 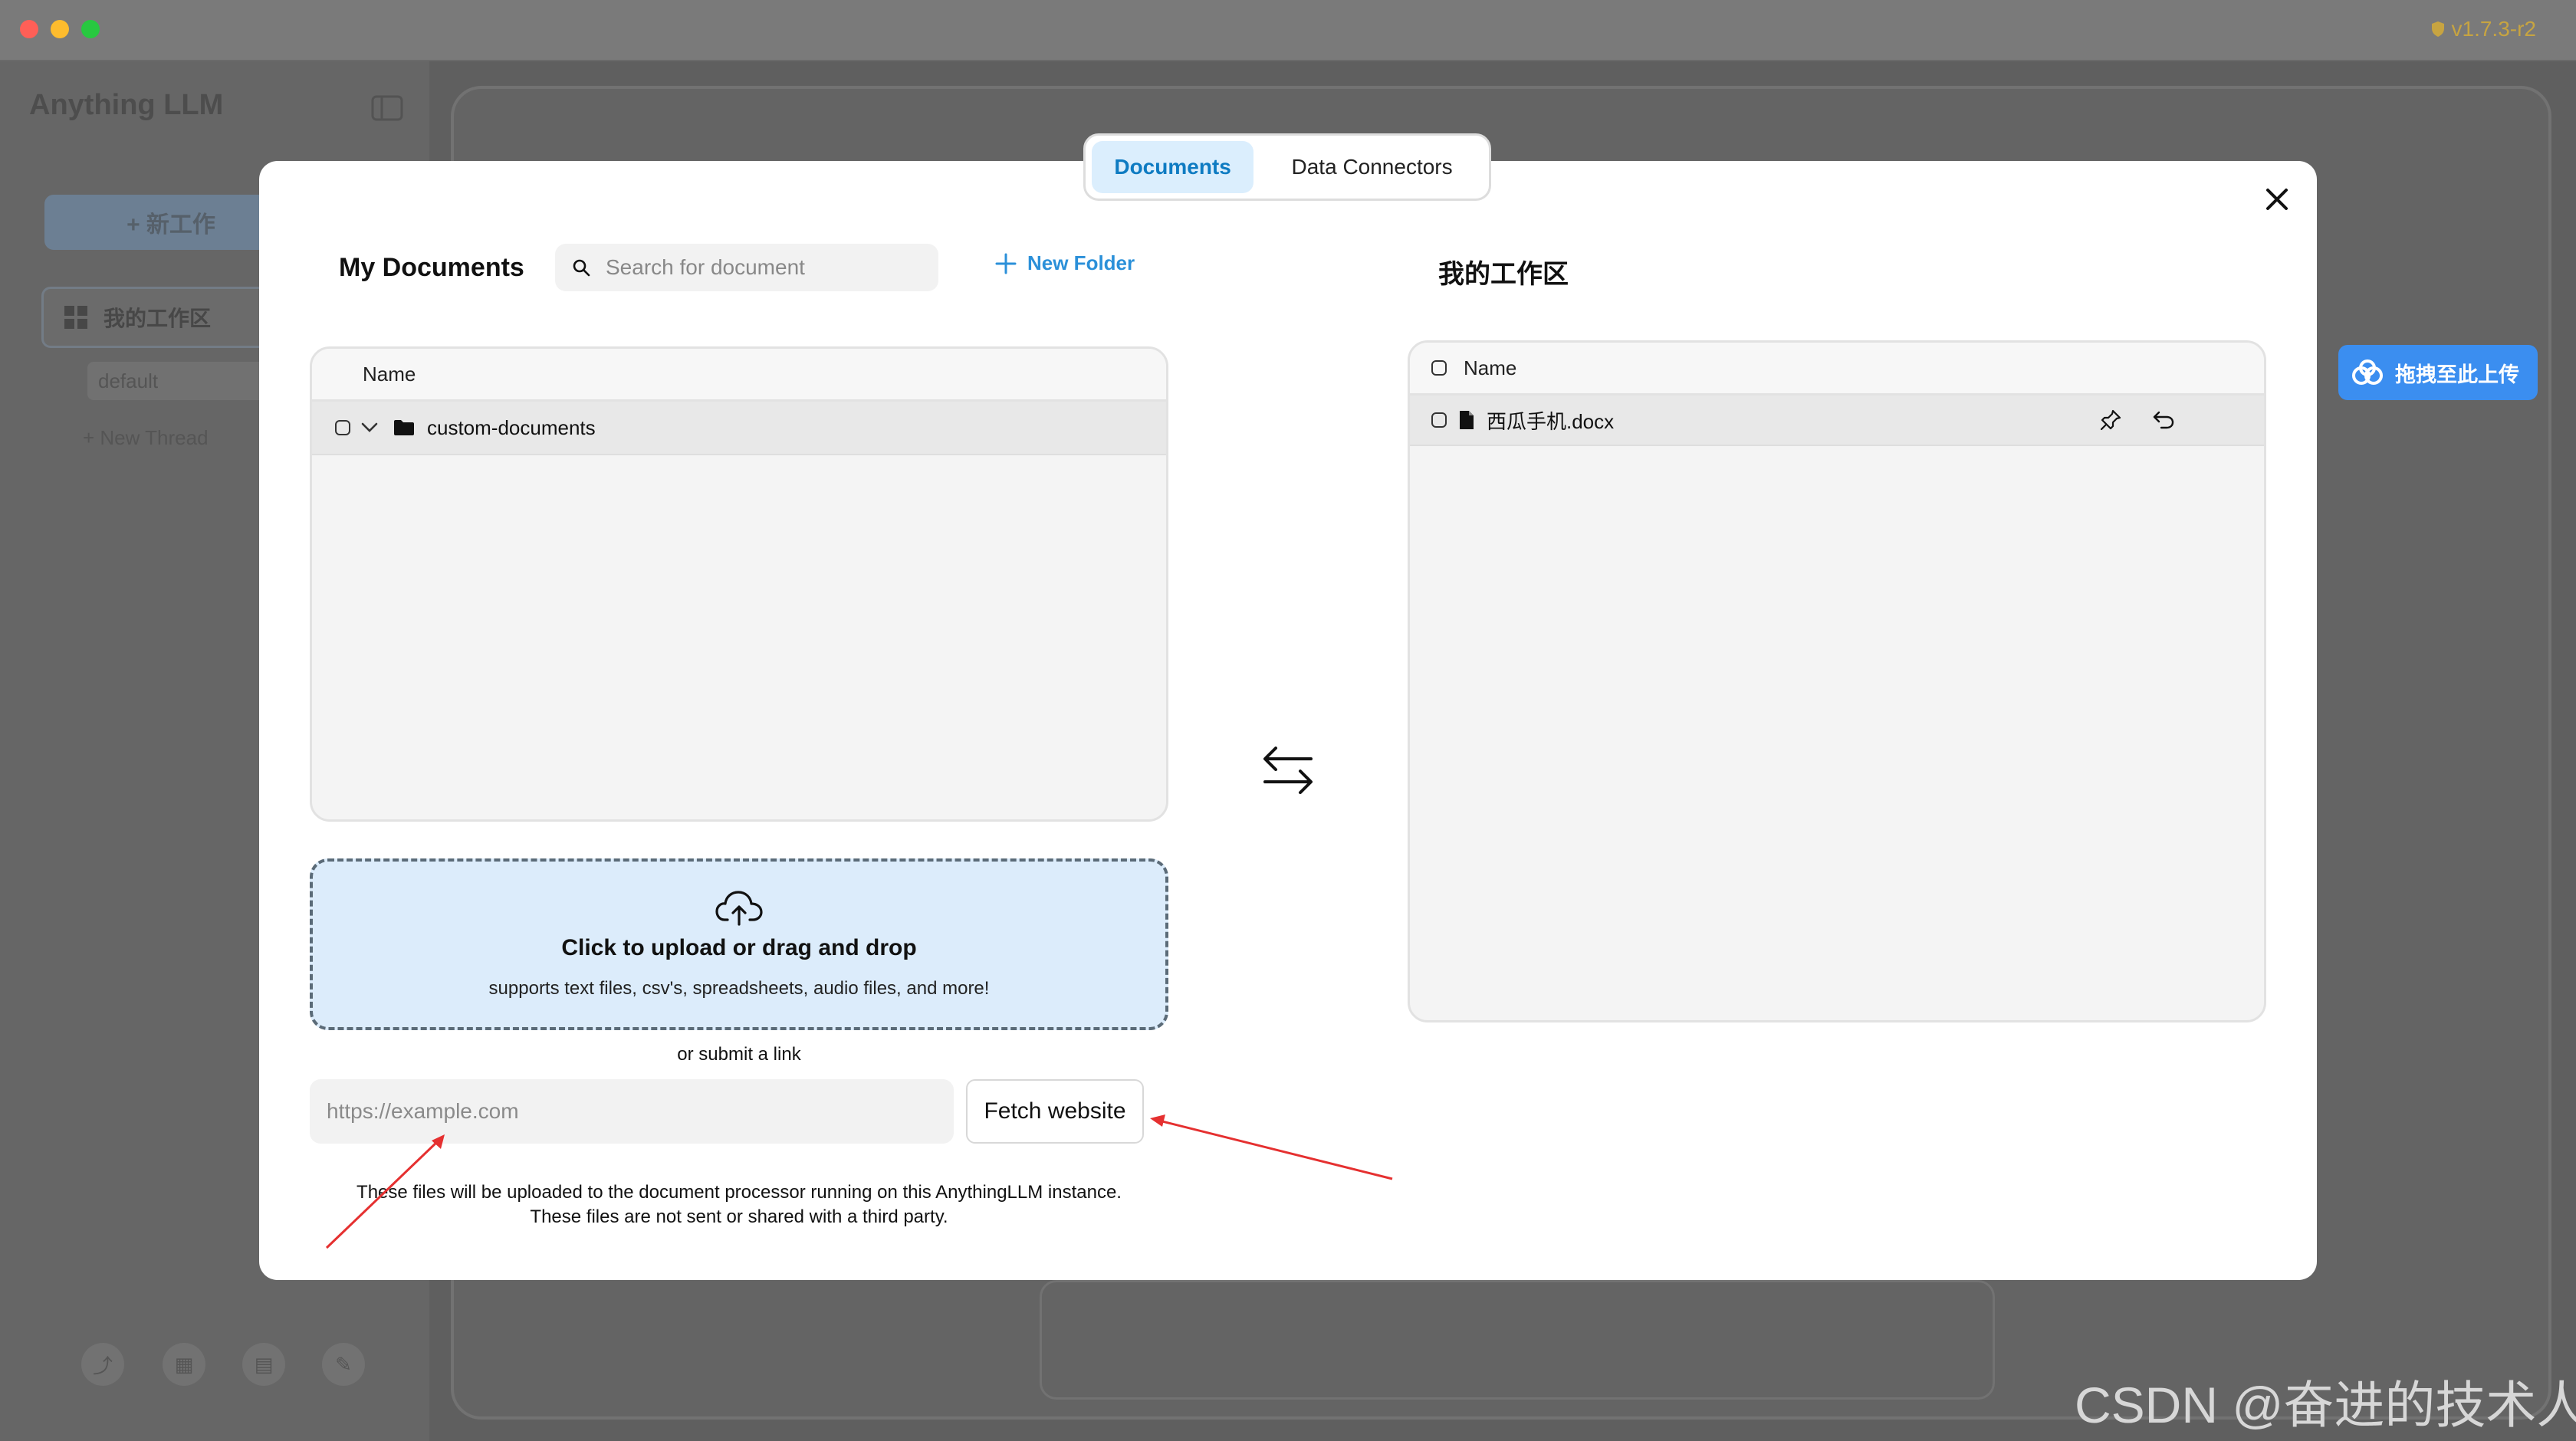 What do you see at coordinates (60, 29) in the screenshot?
I see `minimize-window-button` at bounding box center [60, 29].